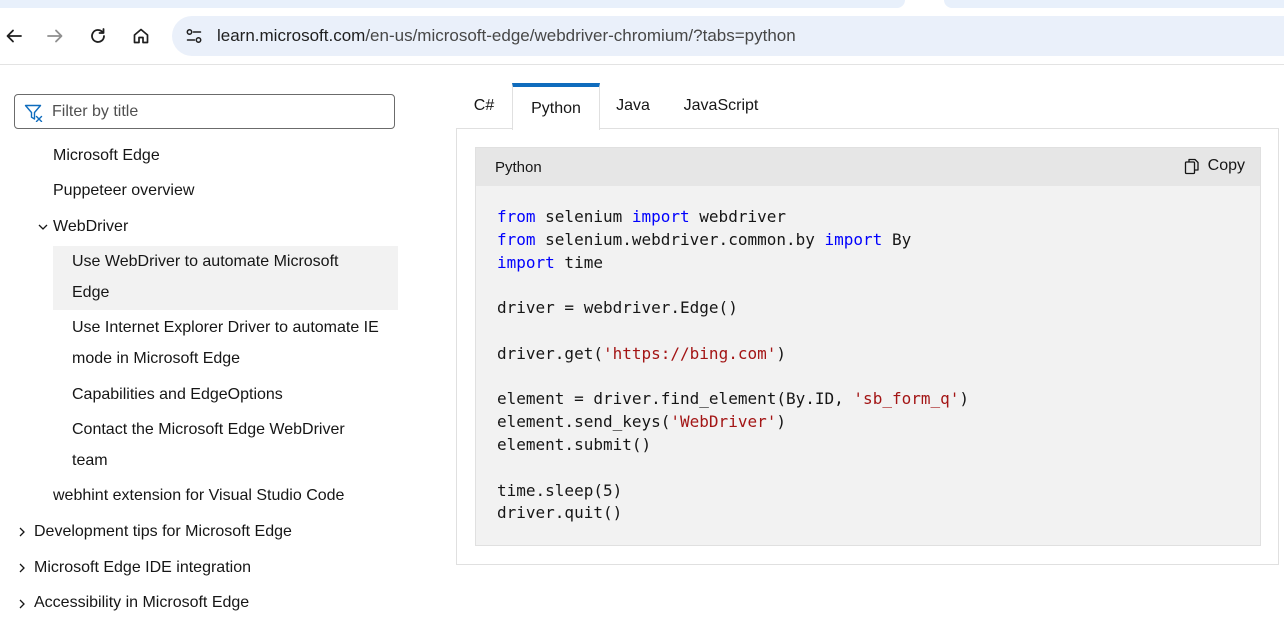  I want to click on code-language: Python, so click(518, 167).